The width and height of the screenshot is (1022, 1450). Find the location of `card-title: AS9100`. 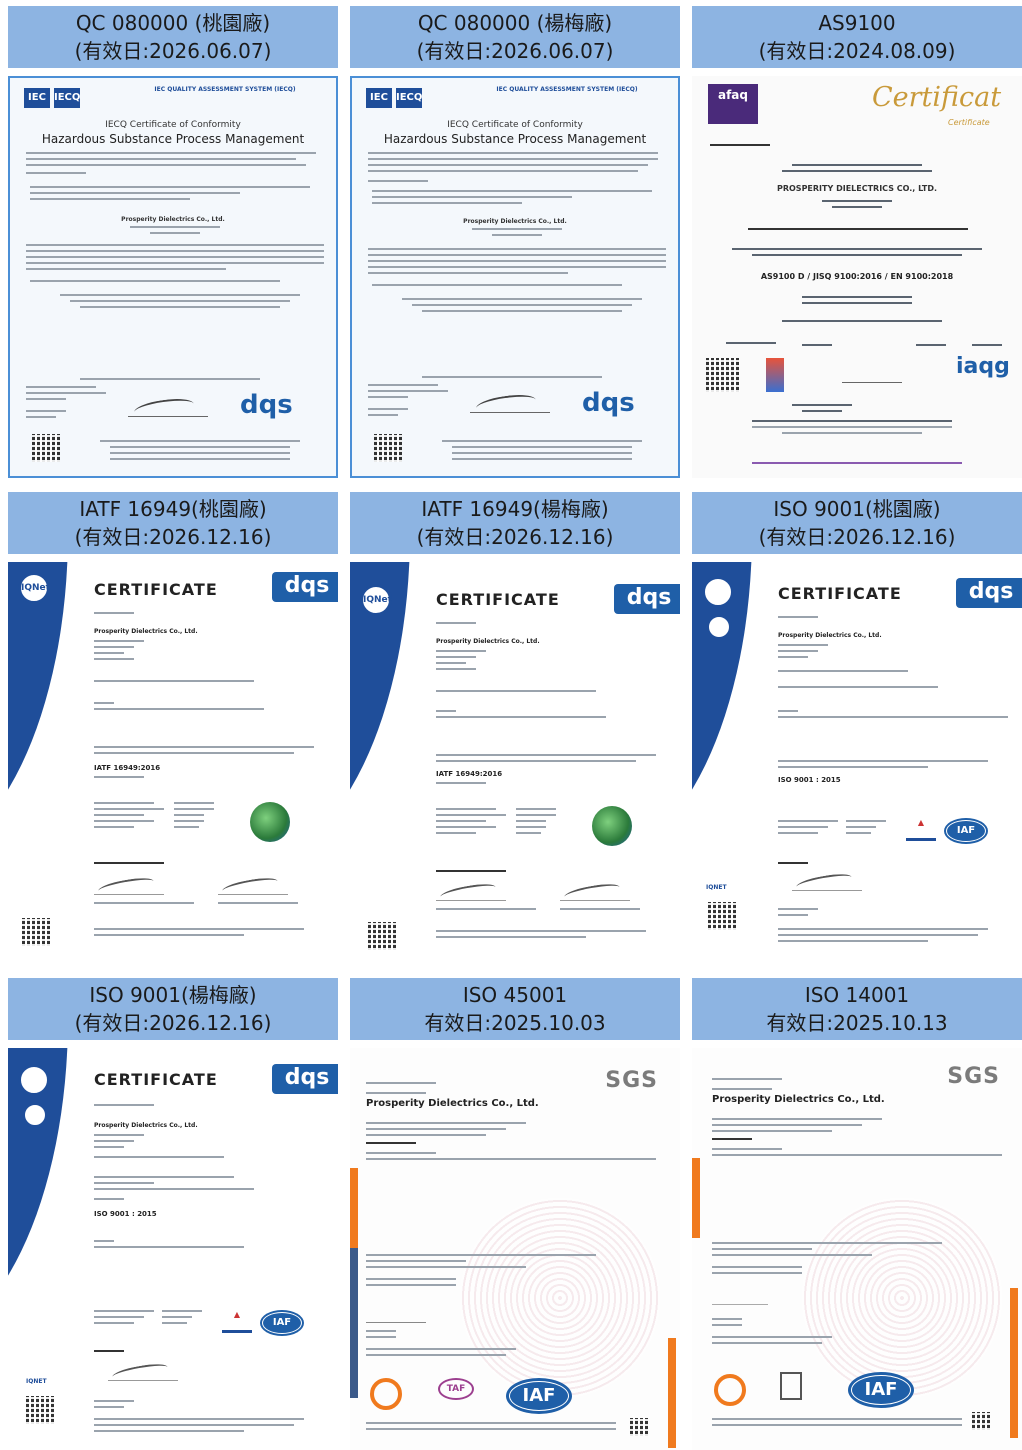

card-title: AS9100 is located at coordinates (857, 23).